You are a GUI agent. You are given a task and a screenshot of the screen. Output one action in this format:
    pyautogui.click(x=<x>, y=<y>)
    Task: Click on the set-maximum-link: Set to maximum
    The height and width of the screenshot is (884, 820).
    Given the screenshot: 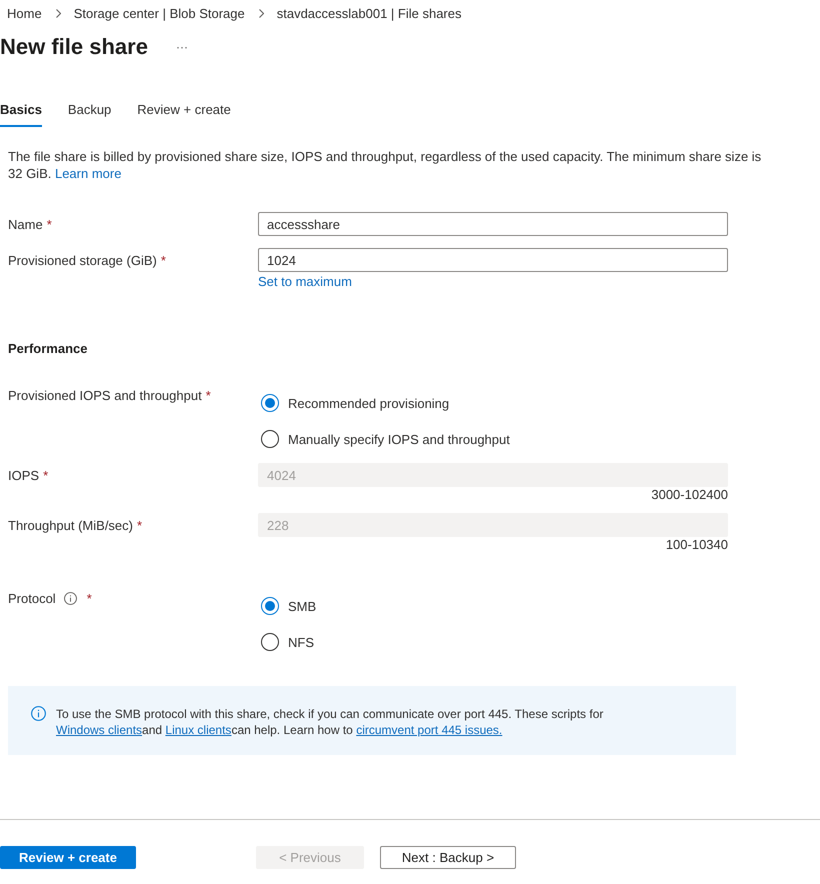 What is the action you would take?
    pyautogui.click(x=305, y=281)
    